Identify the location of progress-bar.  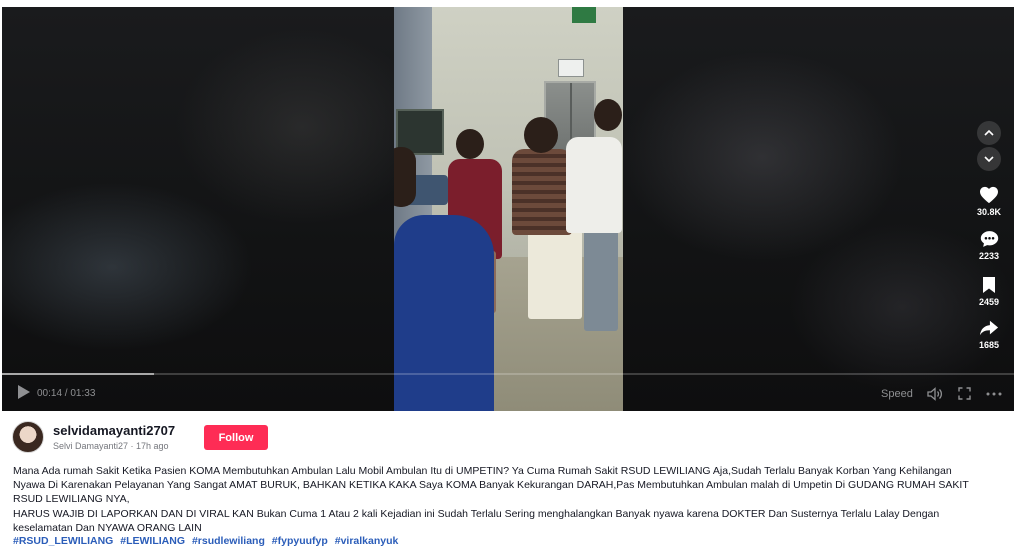
(508, 374).